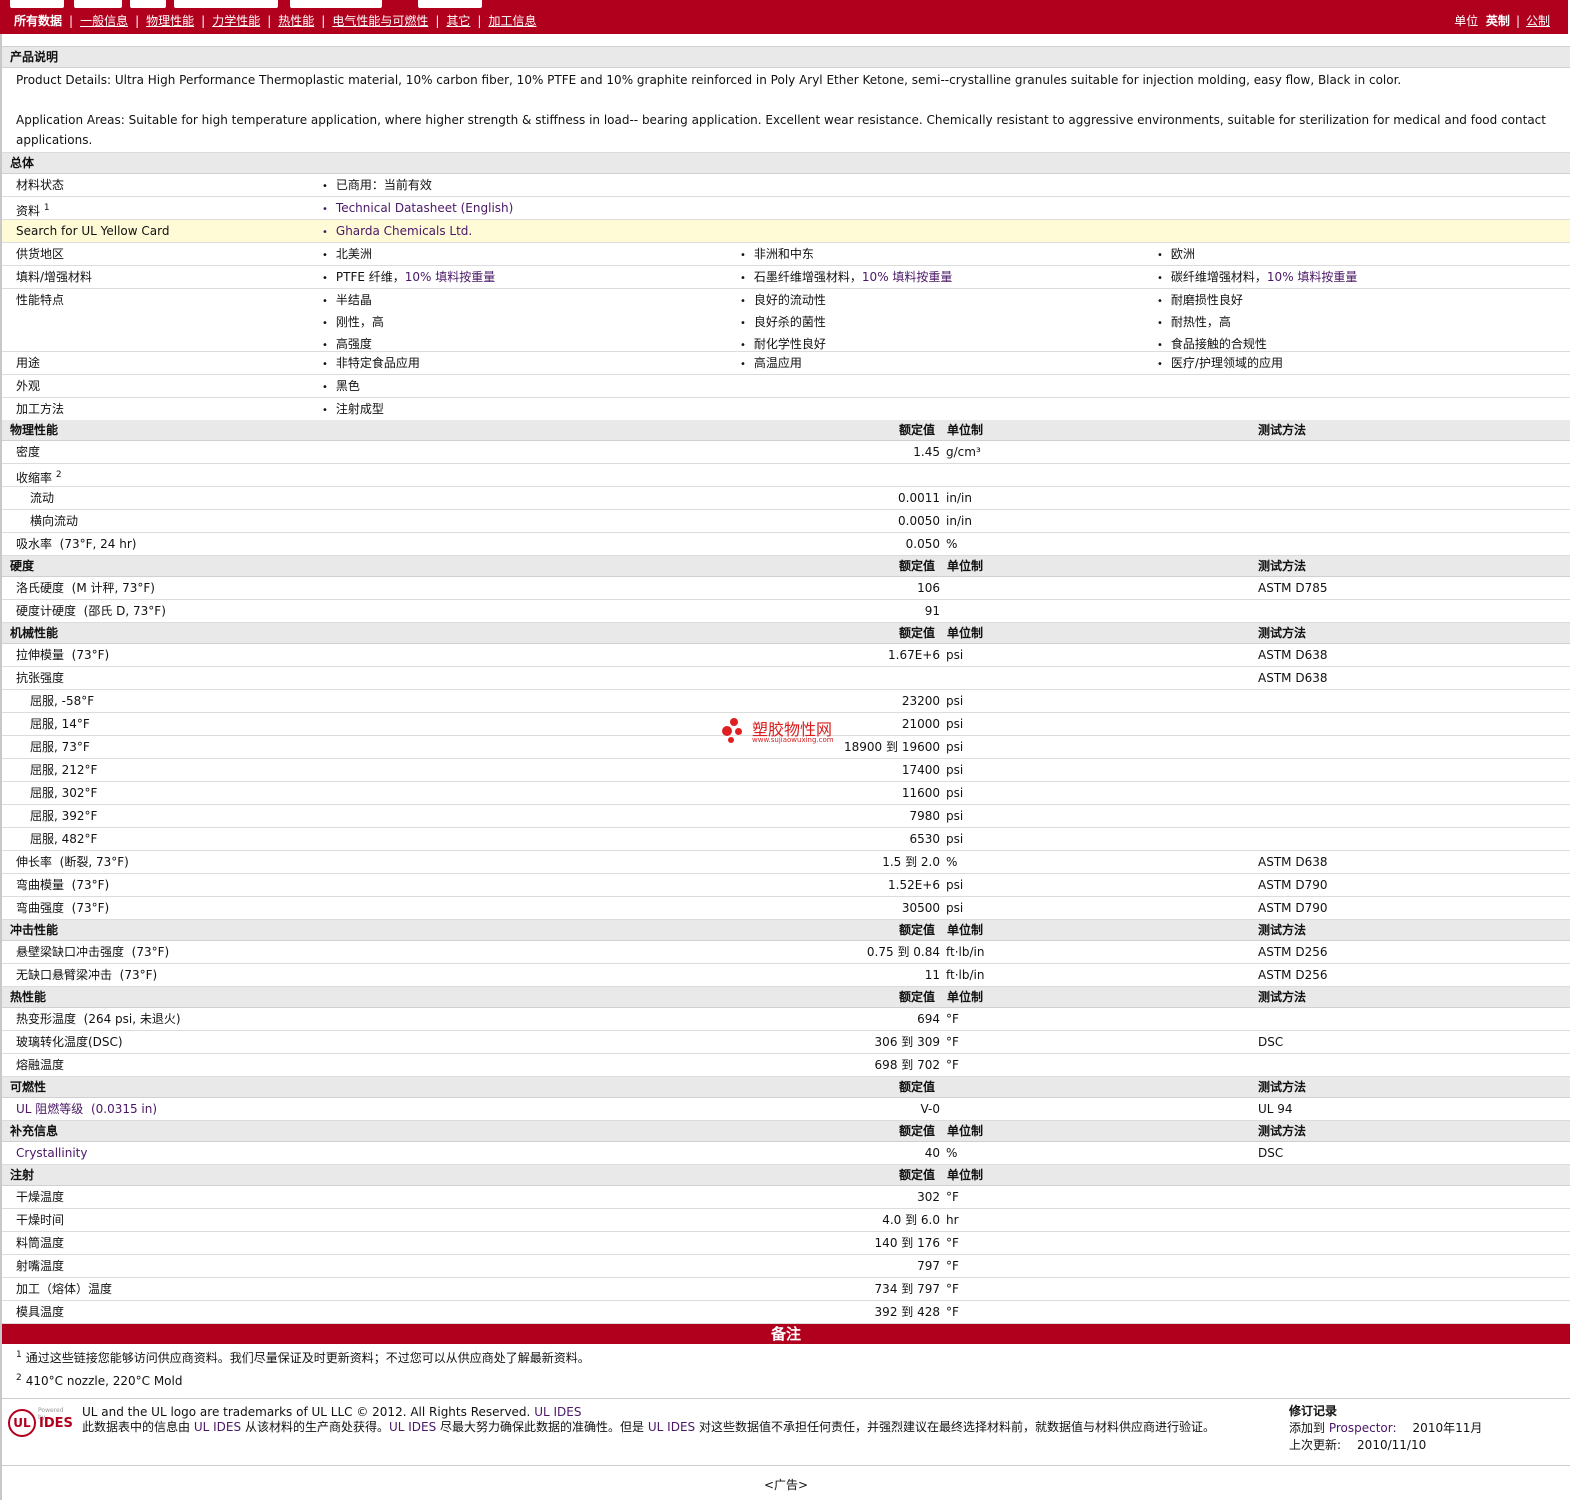 The height and width of the screenshot is (1500, 1581). I want to click on table-row: 屈服, 482°F 6530 psi, so click(786, 839).